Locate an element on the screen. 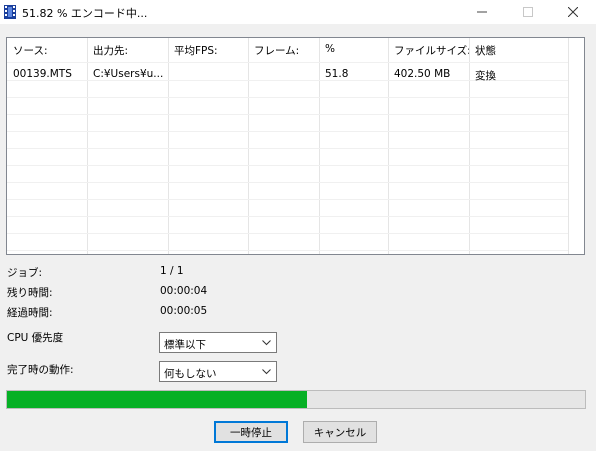  encode-progress-bar is located at coordinates (296, 399).